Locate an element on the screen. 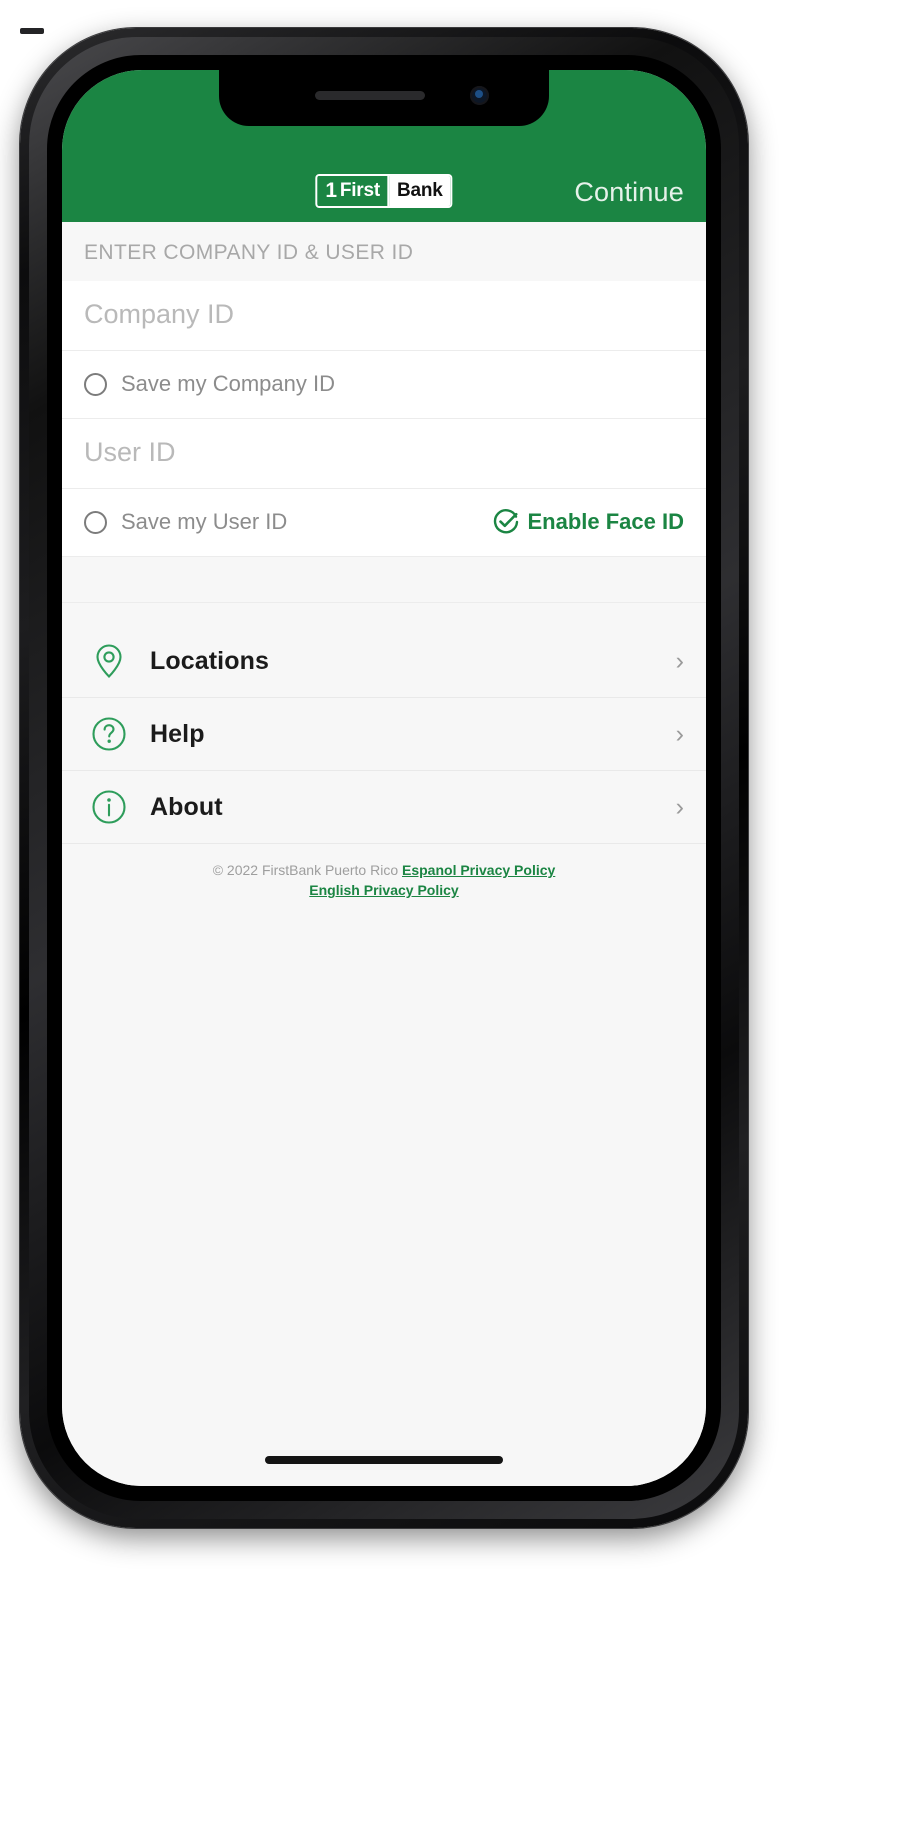  menu-item-about: About › is located at coordinates (384, 807).